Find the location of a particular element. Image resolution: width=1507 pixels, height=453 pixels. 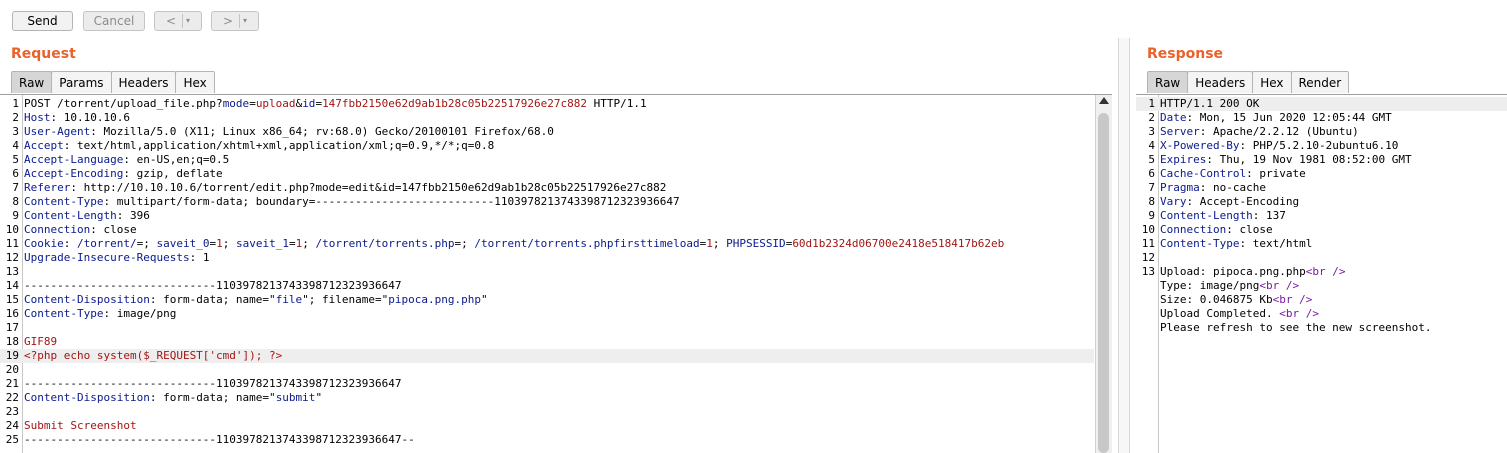

line-content: X-Powered-By: PHP/5.2.10-2ubuntu6.10 is located at coordinates (1279, 146).